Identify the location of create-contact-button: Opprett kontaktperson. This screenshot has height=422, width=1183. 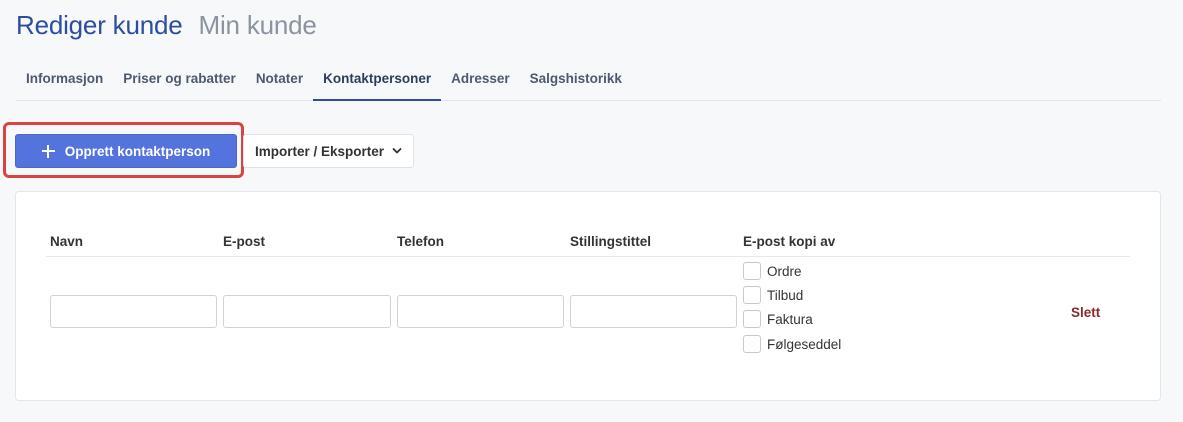
(126, 151).